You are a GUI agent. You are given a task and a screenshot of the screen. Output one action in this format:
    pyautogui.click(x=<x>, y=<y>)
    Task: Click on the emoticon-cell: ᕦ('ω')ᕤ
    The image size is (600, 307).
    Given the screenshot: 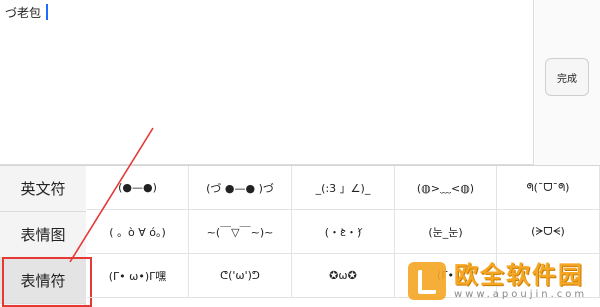 What is the action you would take?
    pyautogui.click(x=240, y=276)
    